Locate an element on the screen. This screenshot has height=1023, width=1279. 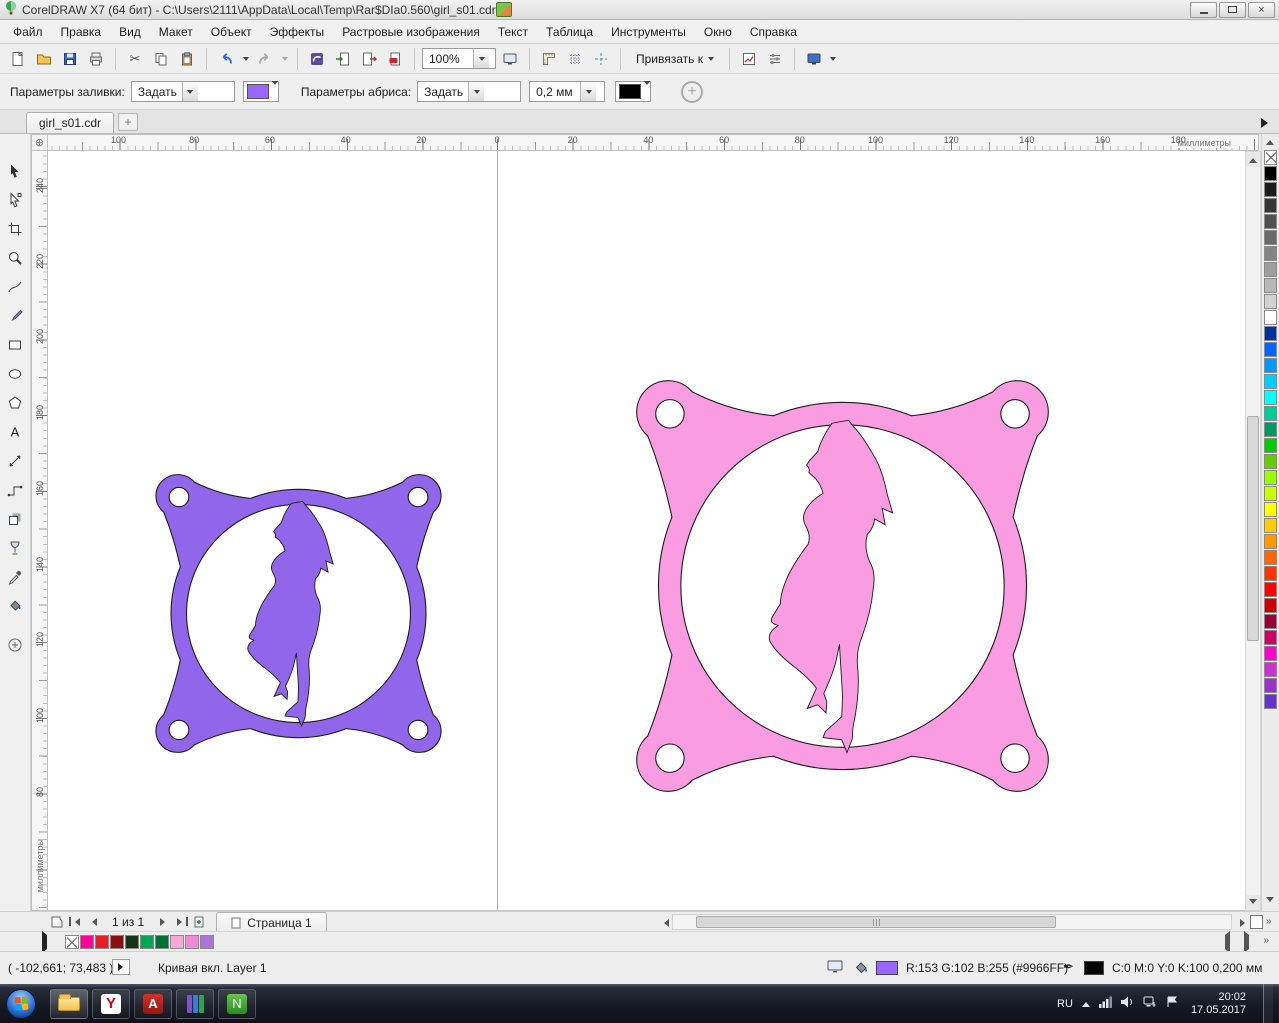
network-status-icon is located at coordinates (1150, 1003).